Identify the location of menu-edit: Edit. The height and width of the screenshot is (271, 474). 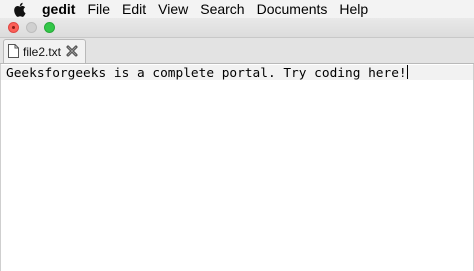
(134, 9).